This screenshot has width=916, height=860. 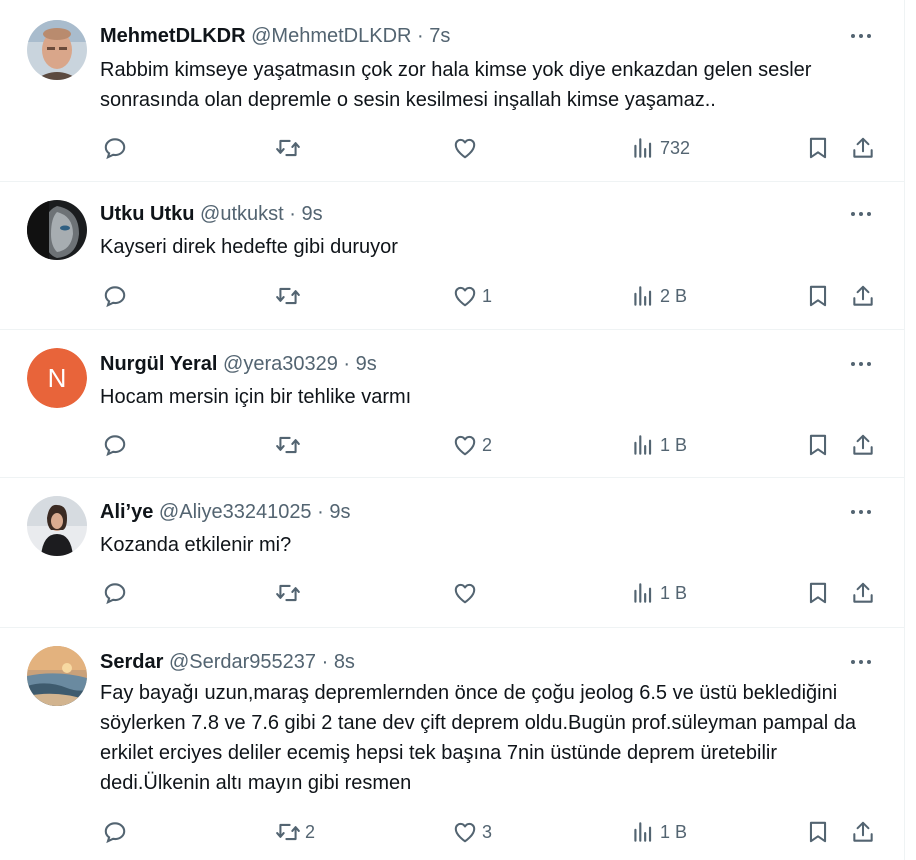 I want to click on tweet-actions: 2 1 B, so click(x=495, y=445).